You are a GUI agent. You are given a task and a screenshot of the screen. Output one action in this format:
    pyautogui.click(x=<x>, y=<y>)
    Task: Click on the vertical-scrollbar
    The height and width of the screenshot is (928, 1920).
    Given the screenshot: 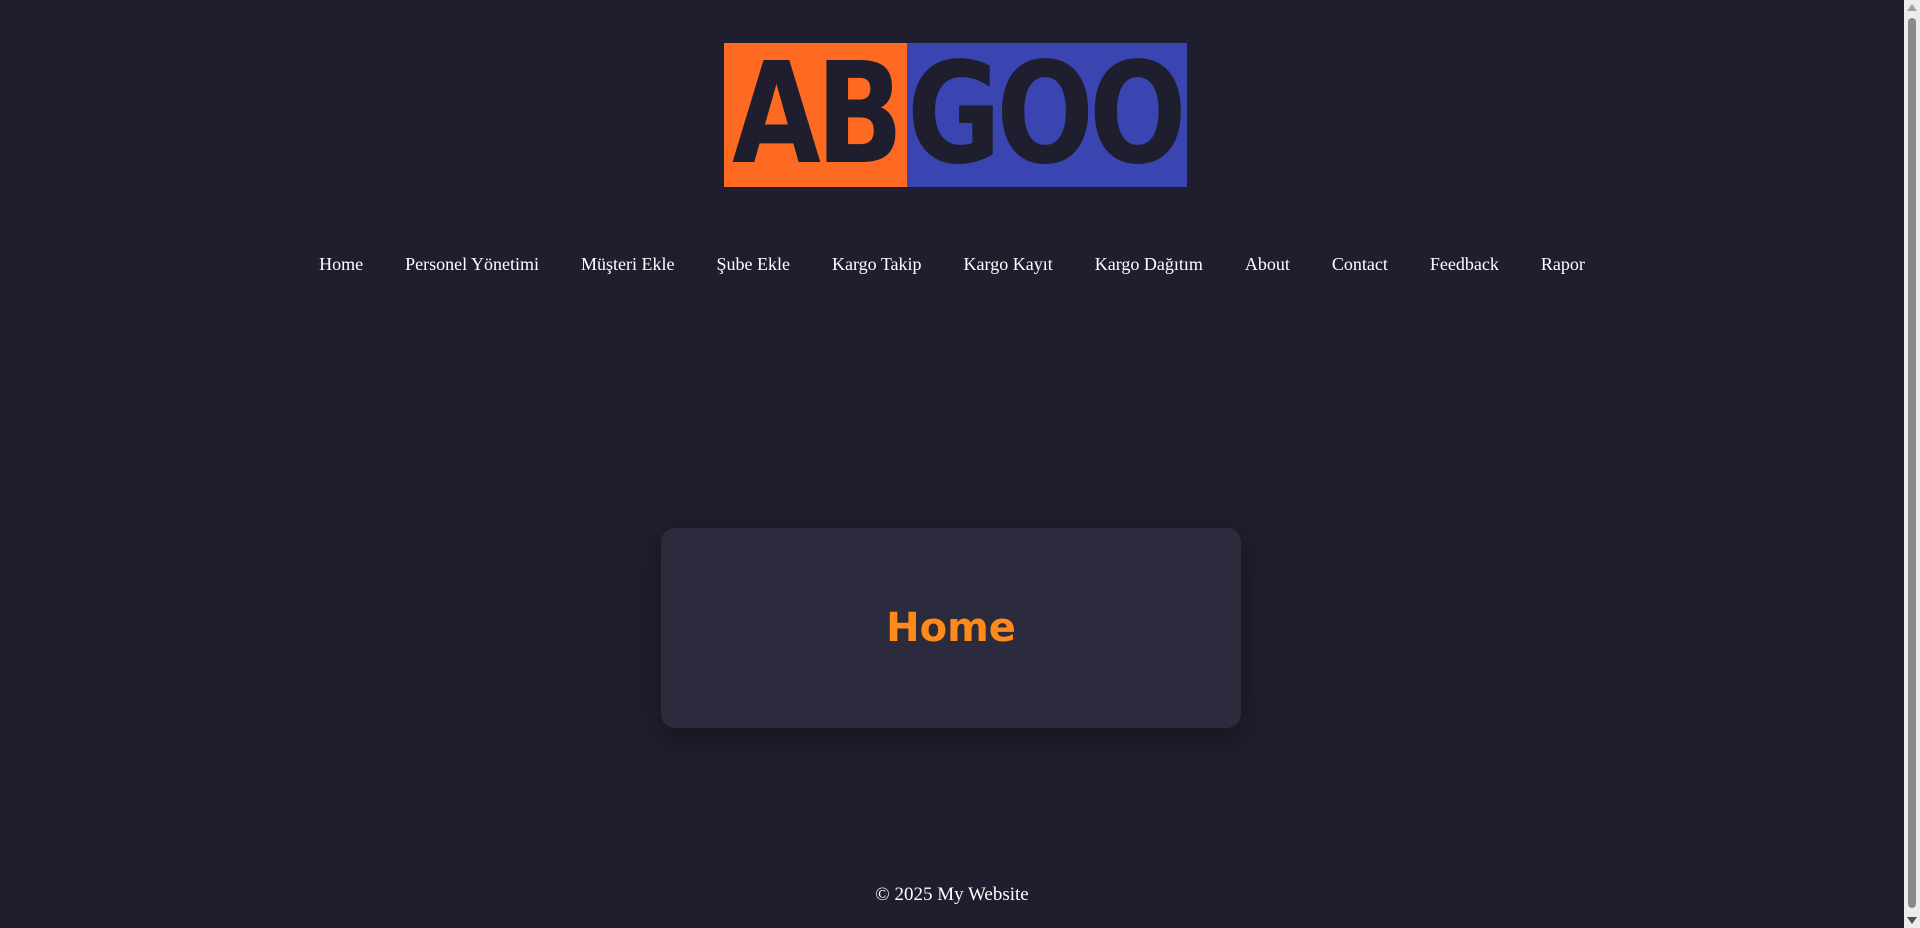 What is the action you would take?
    pyautogui.click(x=1912, y=464)
    